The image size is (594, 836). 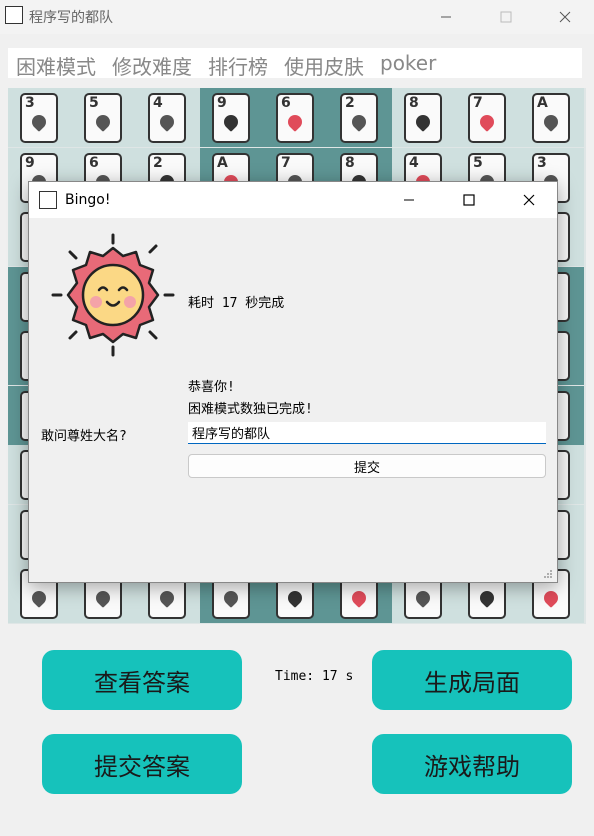 I want to click on playing-card: 4, so click(x=167, y=118).